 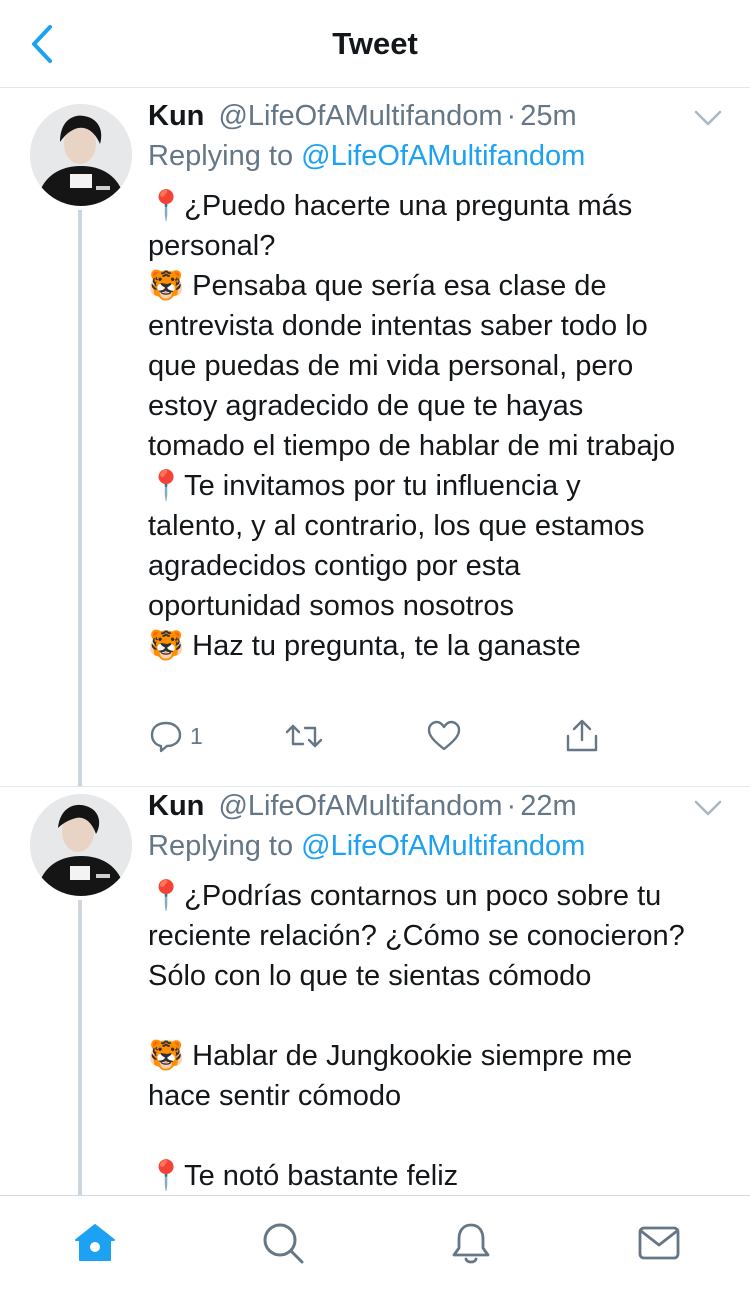 I want to click on reply-count: 1, so click(x=196, y=735).